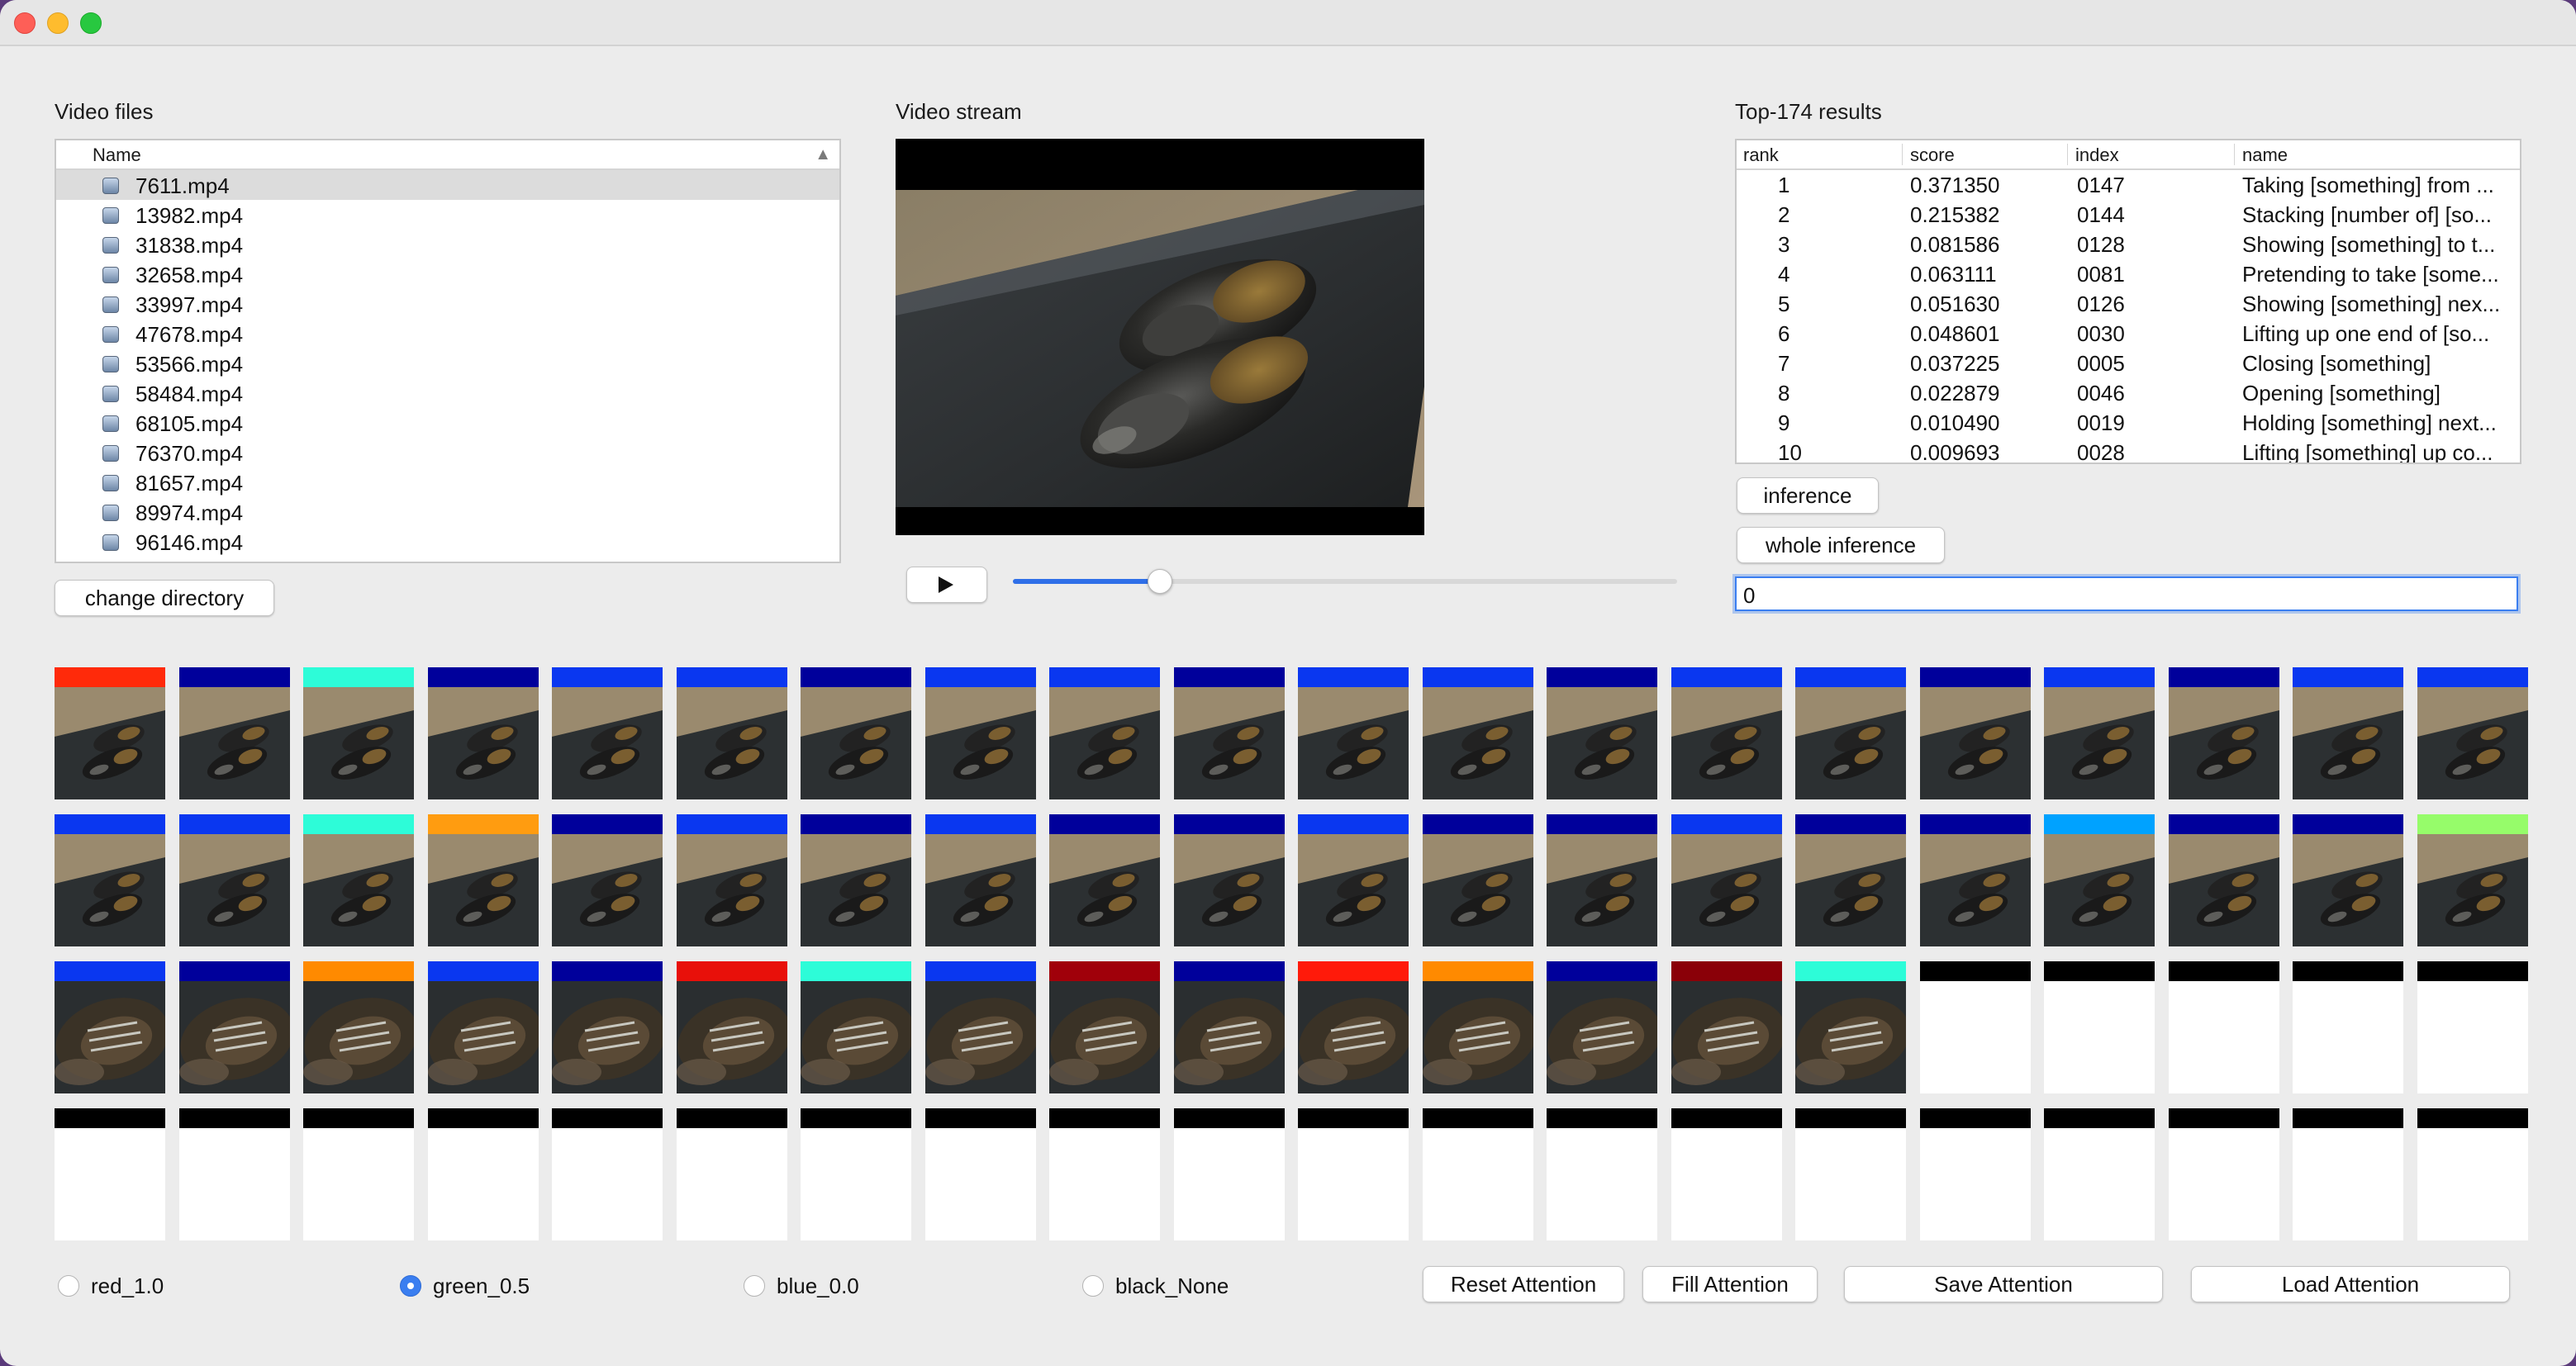 This screenshot has height=1366, width=2576. What do you see at coordinates (189, 424) in the screenshot?
I see `file-name: 68105.mp4` at bounding box center [189, 424].